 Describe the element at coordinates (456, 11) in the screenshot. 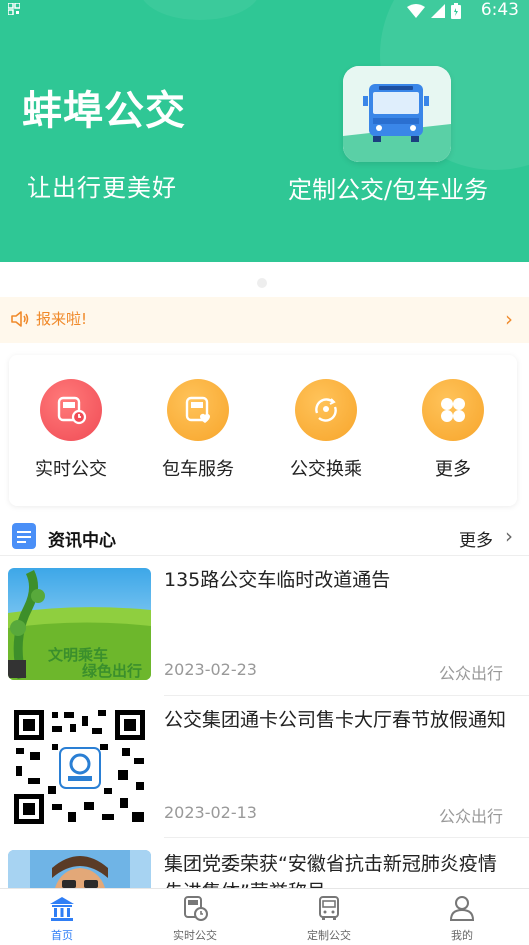

I see `battery-icon` at that location.